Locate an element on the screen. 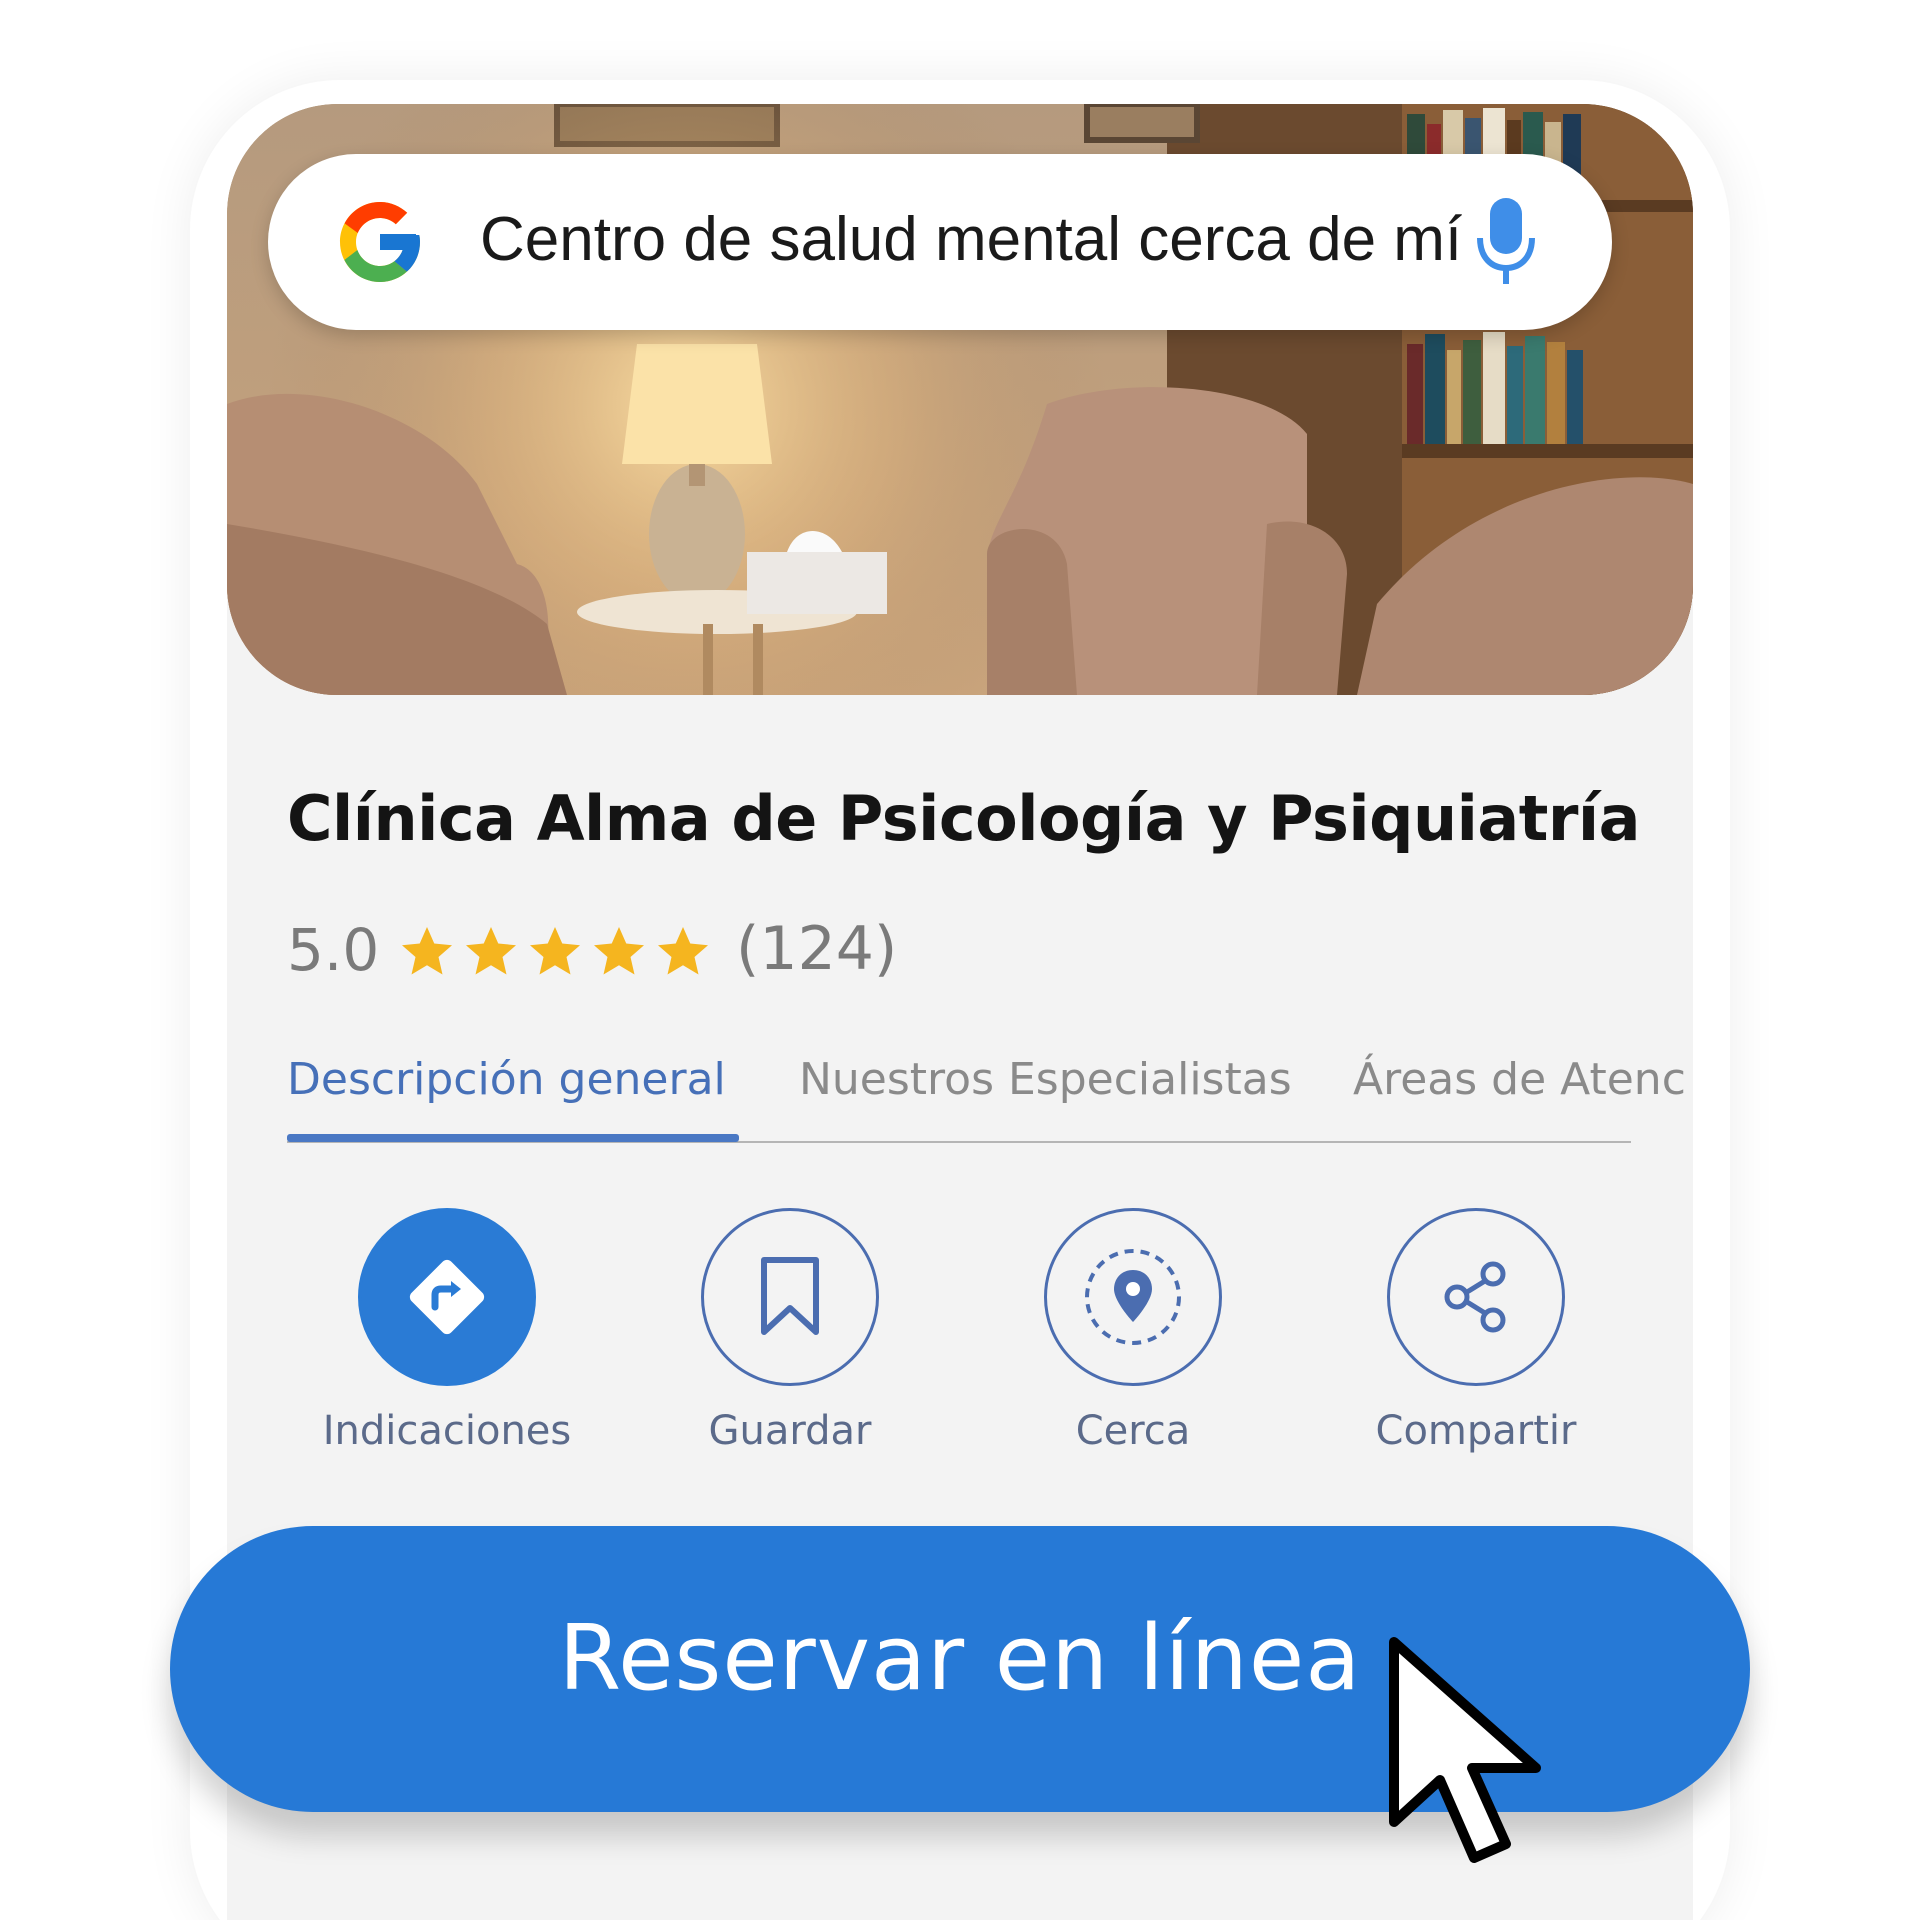 This screenshot has width=1920, height=1920. share-icon is located at coordinates (1475, 1297).